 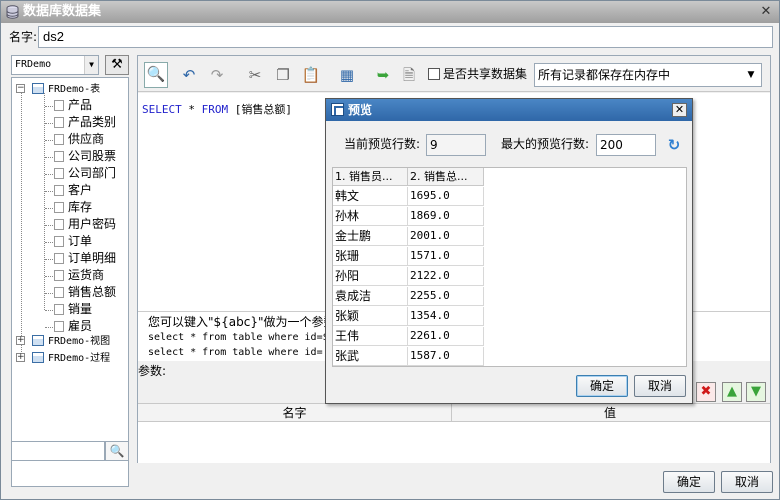 I want to click on params-header: 名字 值, so click(x=454, y=413).